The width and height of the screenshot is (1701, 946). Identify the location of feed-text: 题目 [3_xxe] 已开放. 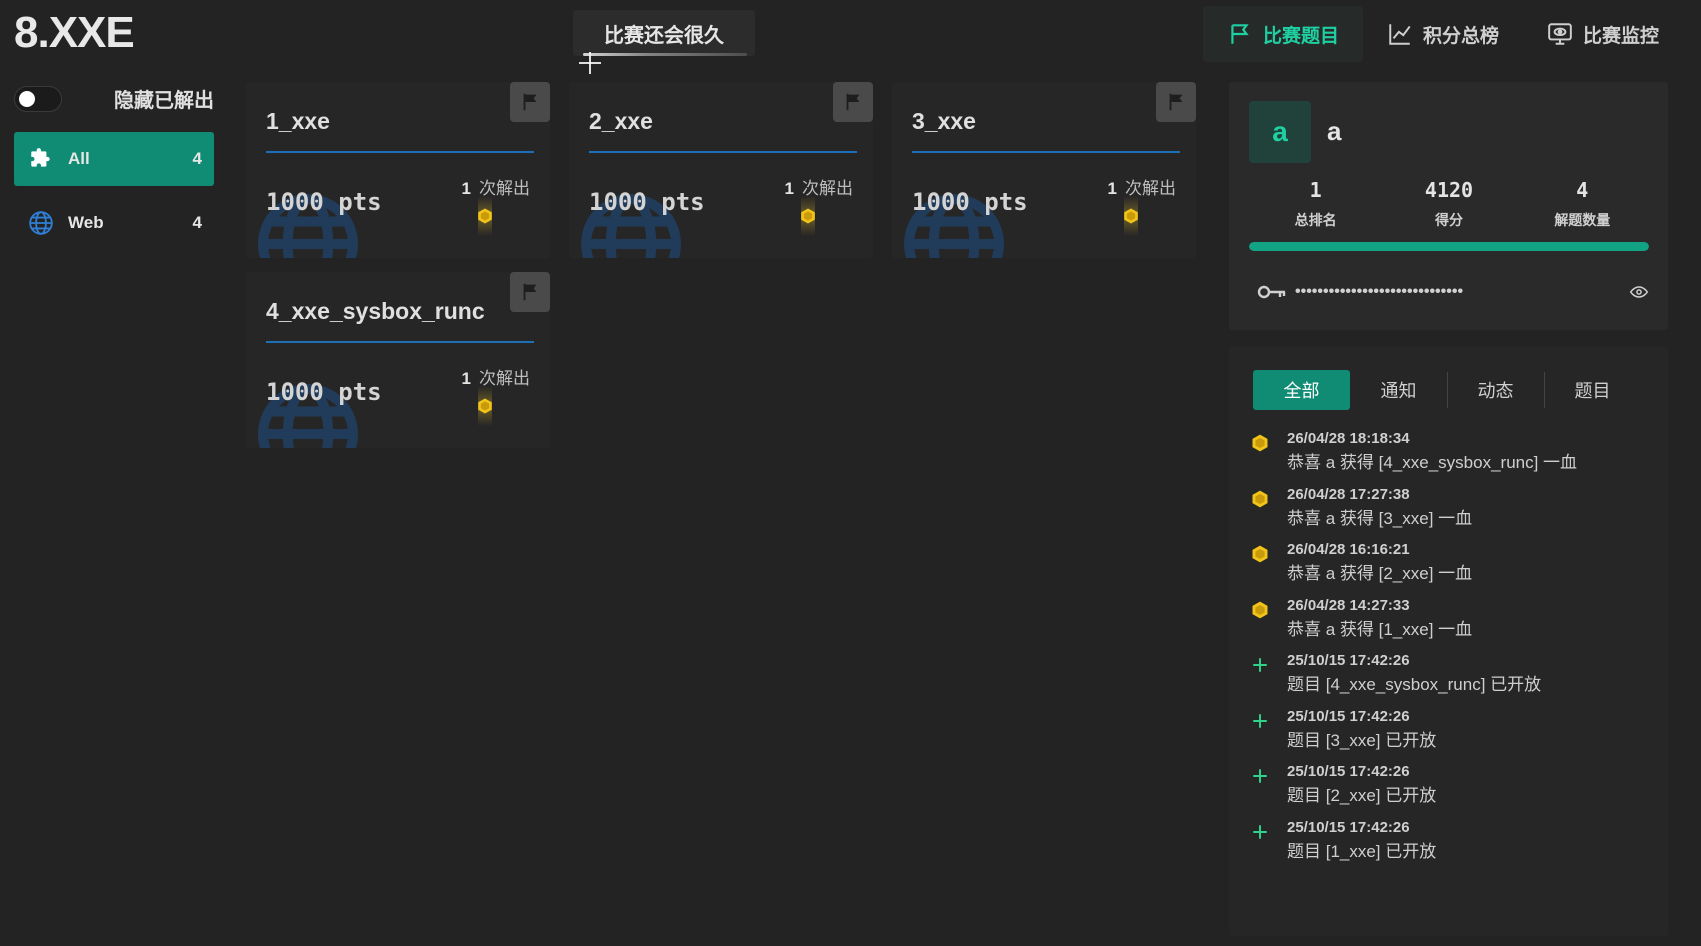
(1362, 740).